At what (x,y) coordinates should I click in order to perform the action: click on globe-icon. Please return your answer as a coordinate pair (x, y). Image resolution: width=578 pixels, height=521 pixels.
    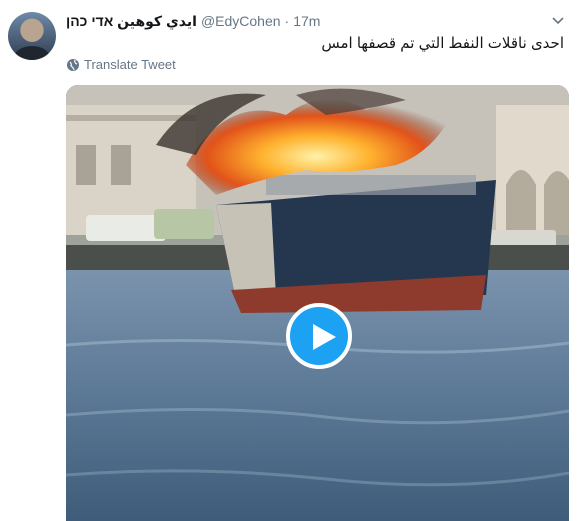
    Looking at the image, I should click on (73, 64).